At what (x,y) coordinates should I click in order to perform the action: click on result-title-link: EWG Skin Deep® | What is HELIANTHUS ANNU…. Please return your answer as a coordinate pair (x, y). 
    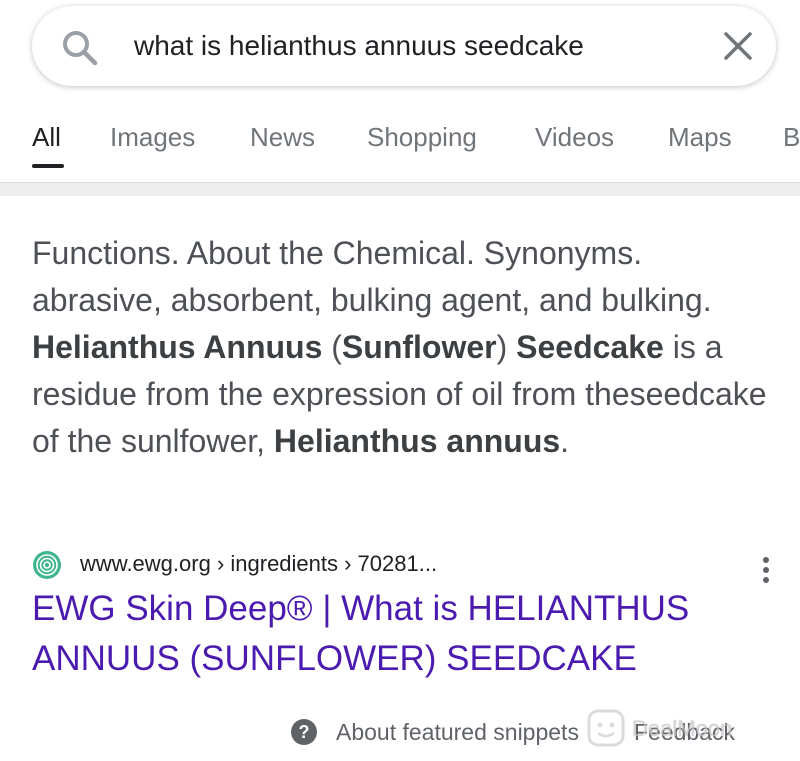
    Looking at the image, I should click on (402, 634).